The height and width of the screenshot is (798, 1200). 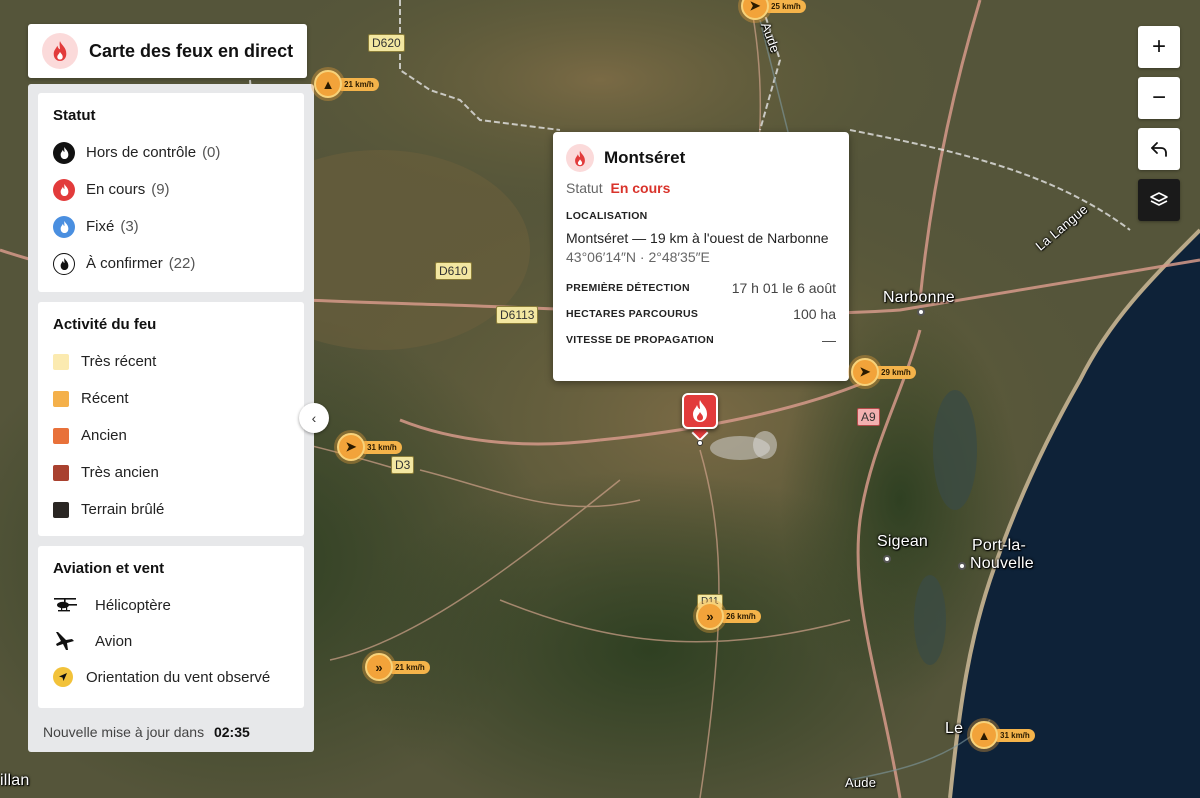 I want to click on undo-arrow-icon, so click(x=1159, y=149).